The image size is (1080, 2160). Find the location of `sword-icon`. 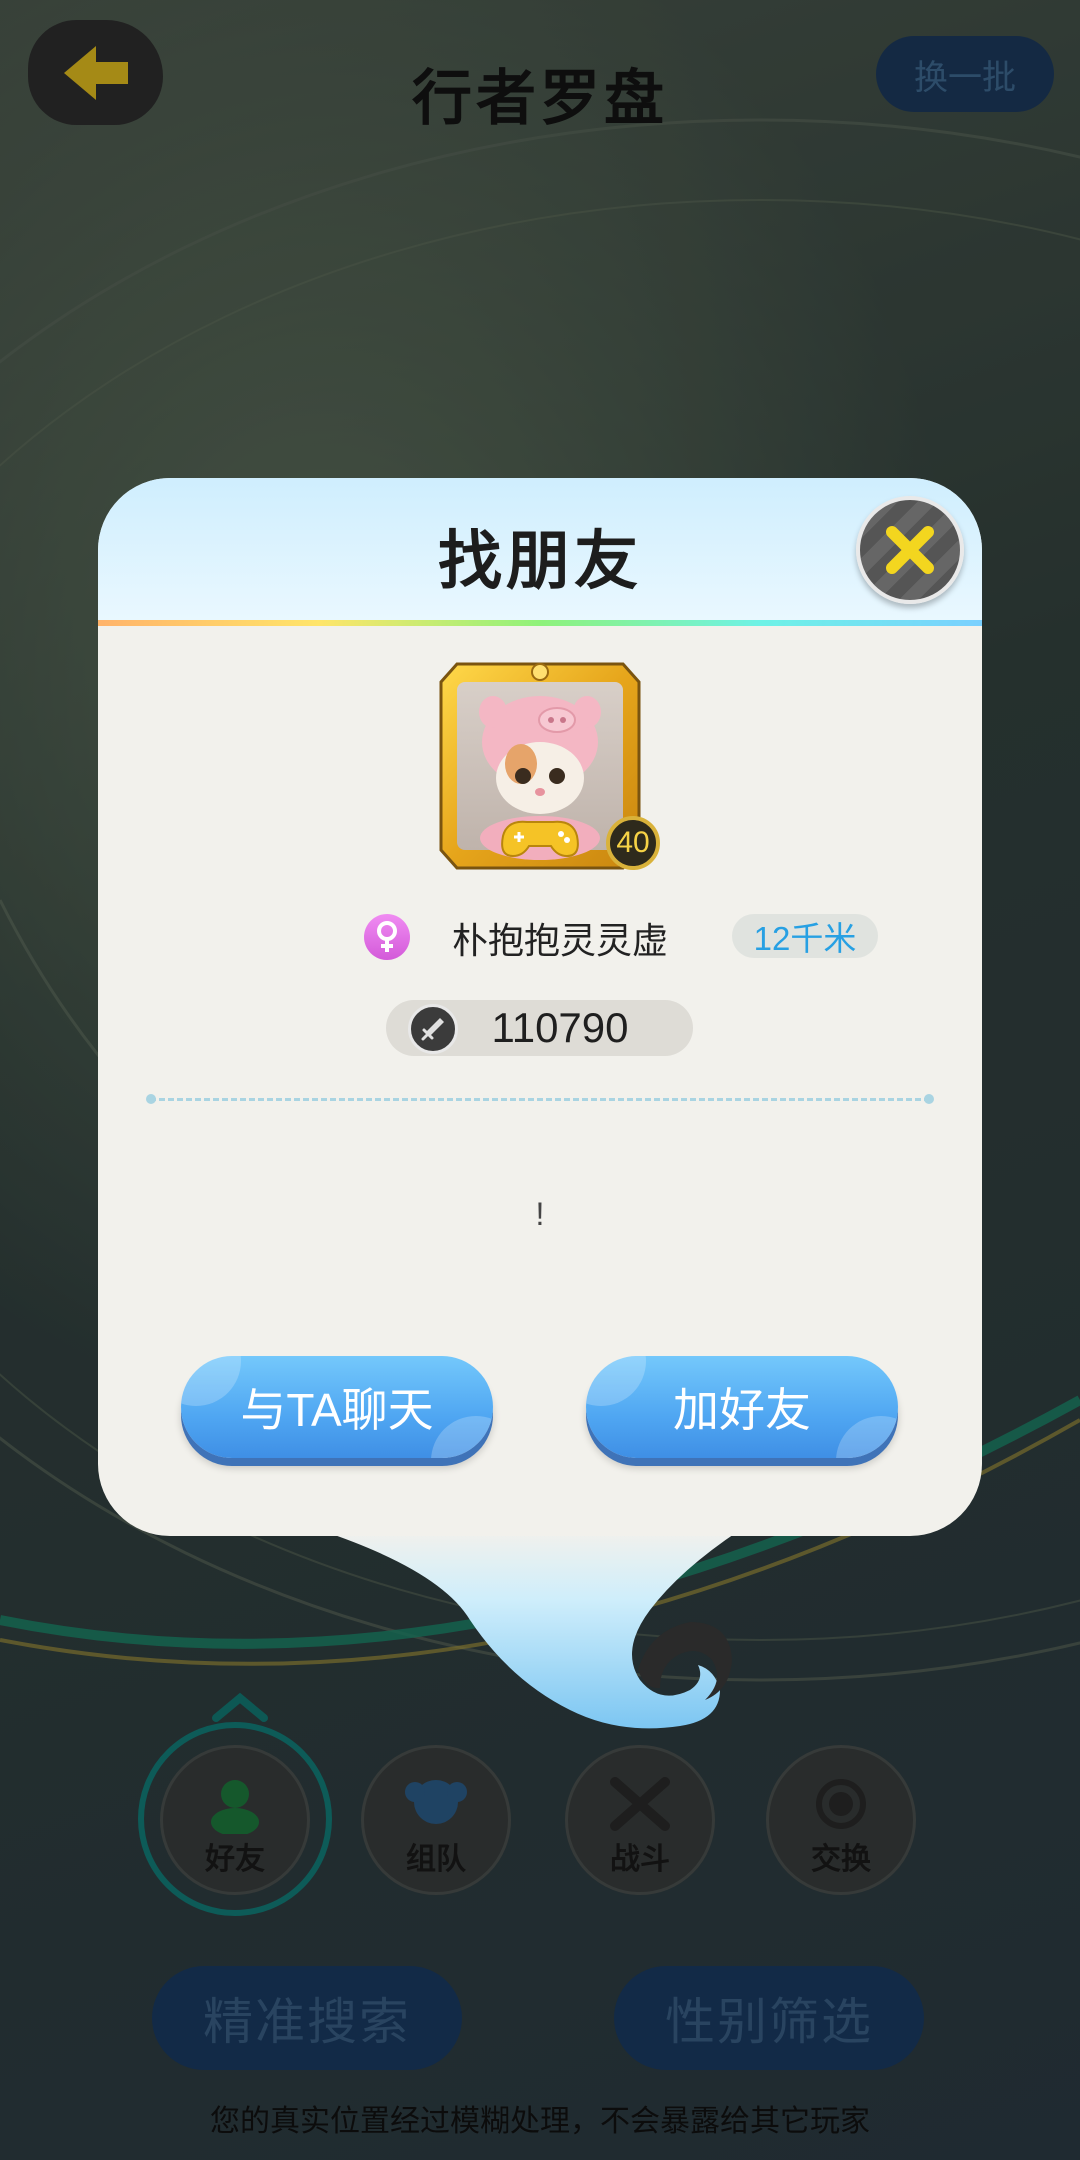

sword-icon is located at coordinates (433, 1029).